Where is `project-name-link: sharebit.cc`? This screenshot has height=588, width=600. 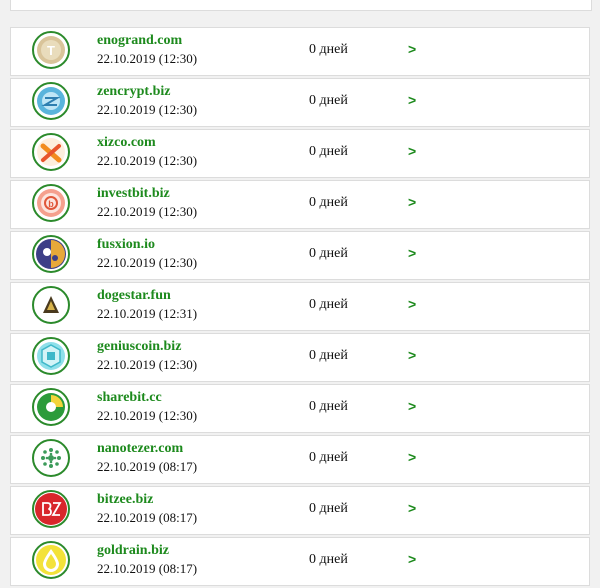 project-name-link: sharebit.cc is located at coordinates (129, 398).